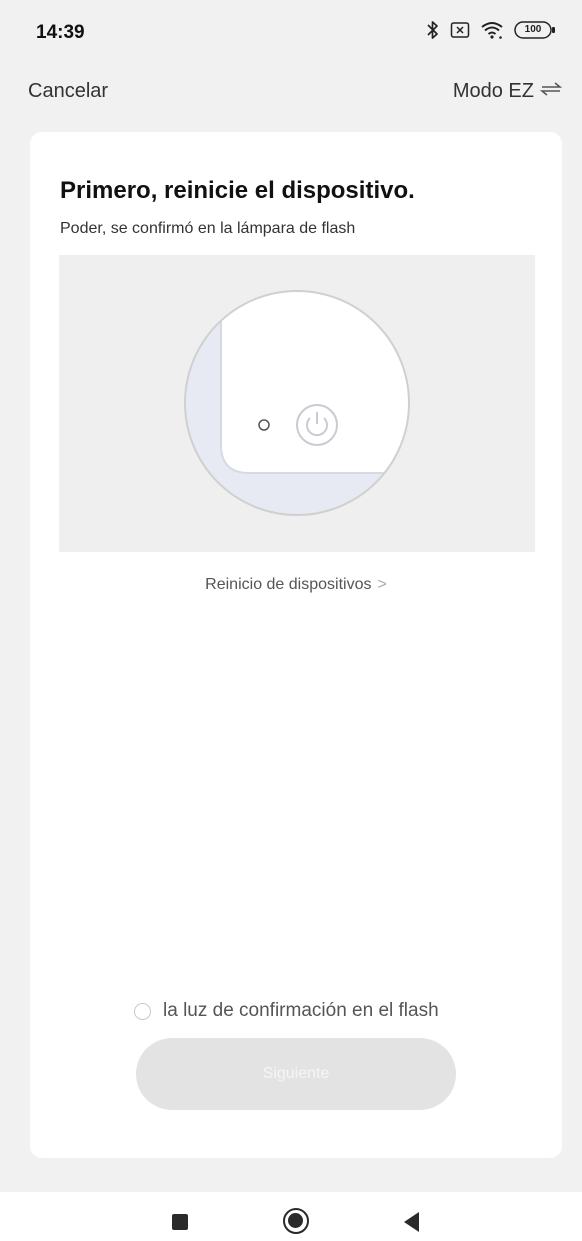  I want to click on reset-link-label: Reinicio de dispositivos, so click(288, 584).